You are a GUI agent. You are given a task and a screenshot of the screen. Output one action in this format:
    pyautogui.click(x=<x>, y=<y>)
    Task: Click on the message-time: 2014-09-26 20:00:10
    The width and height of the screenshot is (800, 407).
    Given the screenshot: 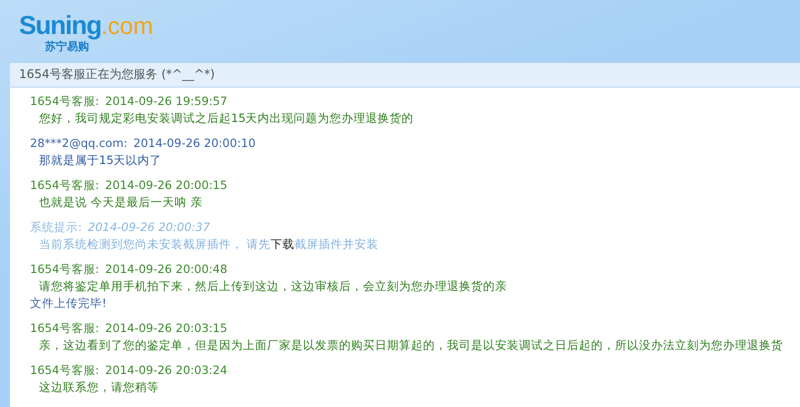 What is the action you would take?
    pyautogui.click(x=194, y=143)
    